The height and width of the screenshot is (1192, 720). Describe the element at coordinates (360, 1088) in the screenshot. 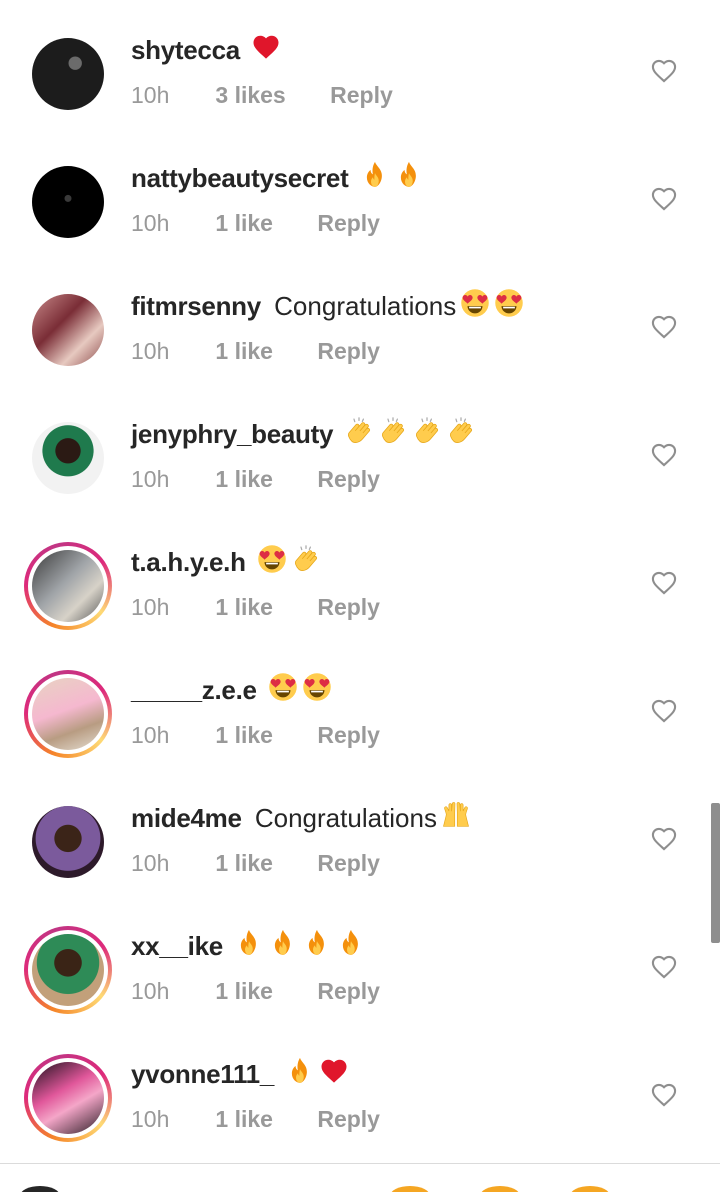

I see `comment-row: yvonne111_ 10h 1 like Reply` at that location.